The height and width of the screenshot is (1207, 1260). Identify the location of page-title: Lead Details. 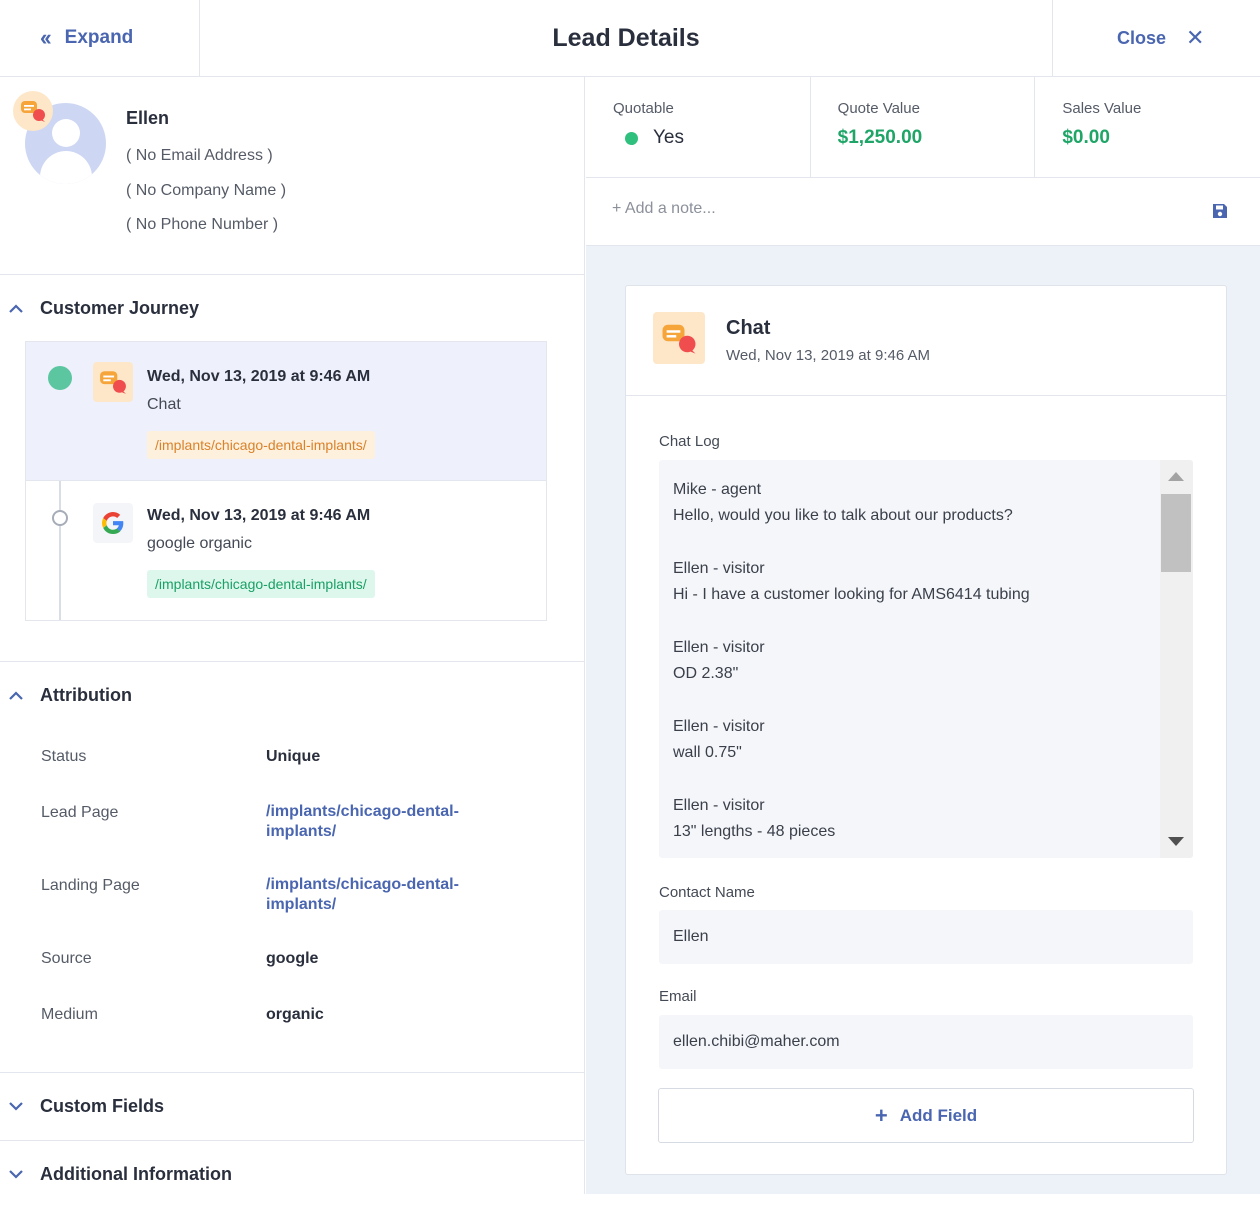
(626, 37).